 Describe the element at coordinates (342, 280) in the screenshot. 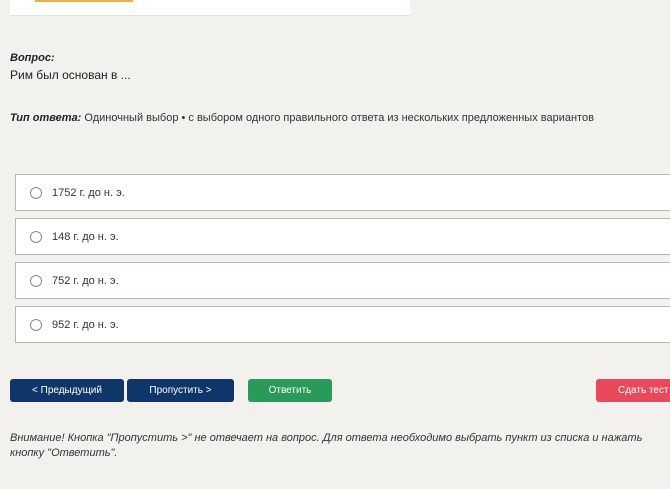

I see `answer-option: 752 г. до н. э.` at that location.